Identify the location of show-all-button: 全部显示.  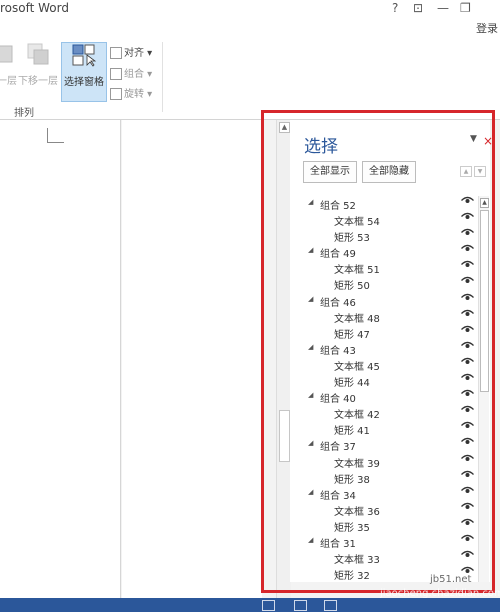
(330, 172).